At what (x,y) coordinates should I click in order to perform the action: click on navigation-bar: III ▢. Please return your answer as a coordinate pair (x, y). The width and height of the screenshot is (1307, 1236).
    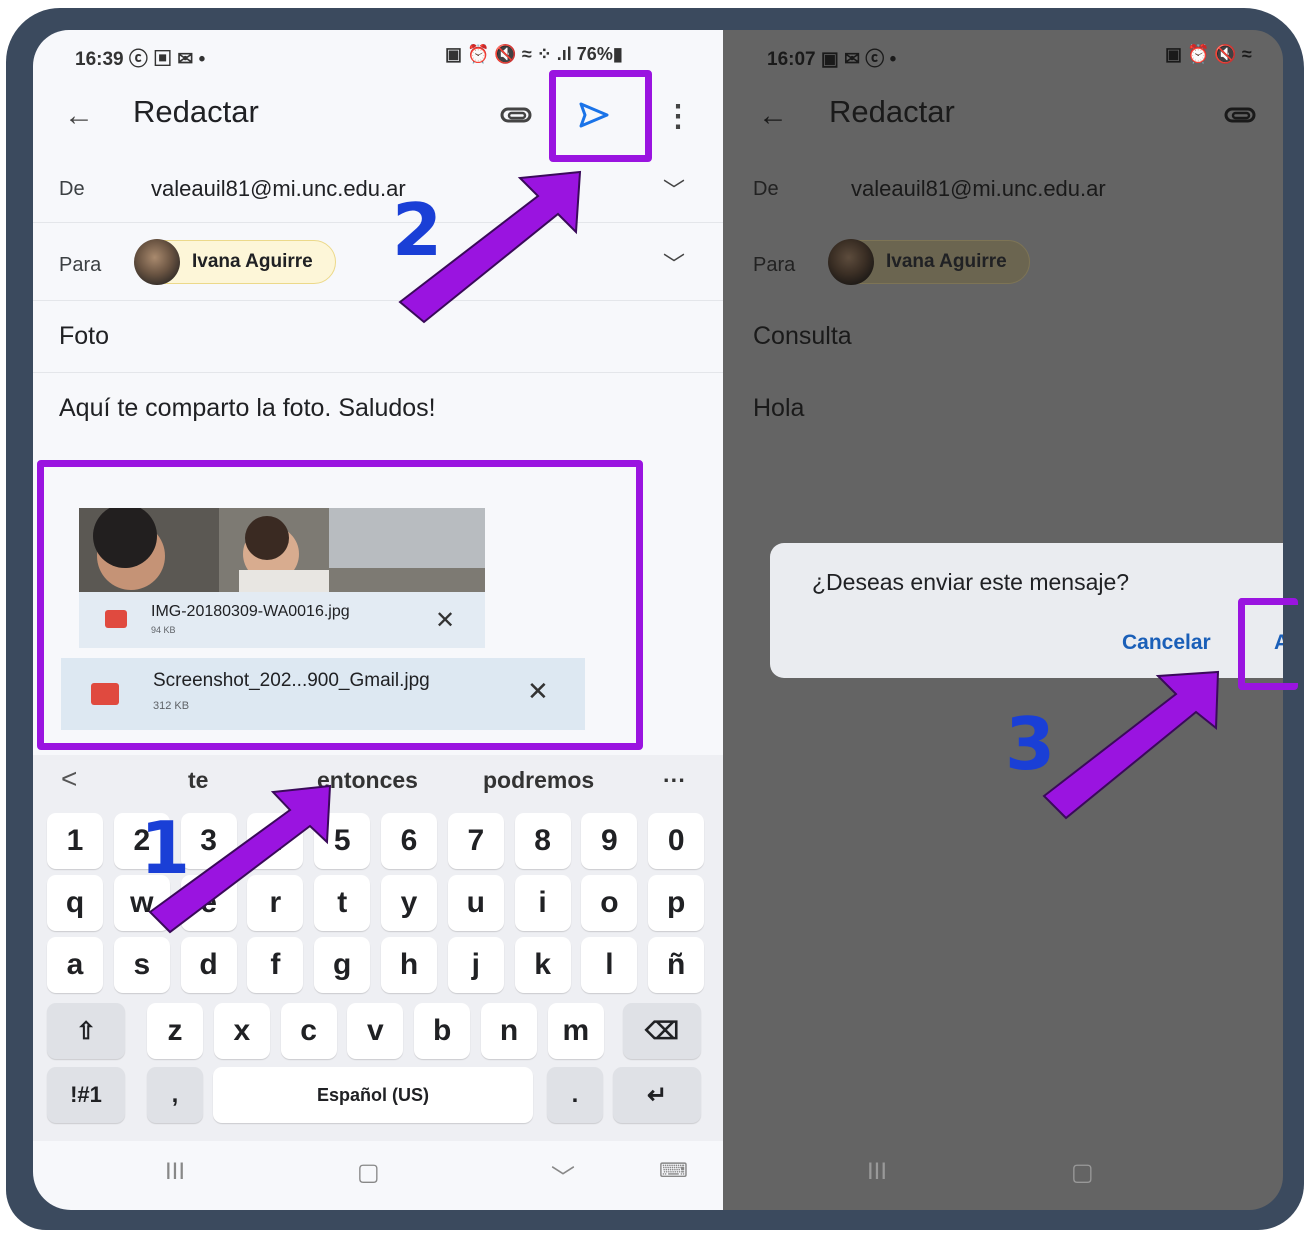
    Looking at the image, I should click on (1003, 1175).